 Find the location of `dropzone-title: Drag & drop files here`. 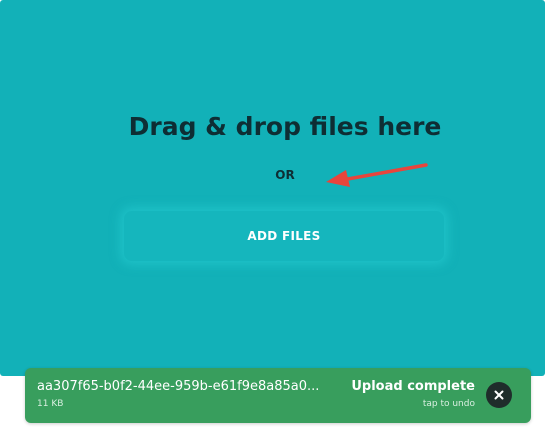

dropzone-title: Drag & drop files here is located at coordinates (285, 126).